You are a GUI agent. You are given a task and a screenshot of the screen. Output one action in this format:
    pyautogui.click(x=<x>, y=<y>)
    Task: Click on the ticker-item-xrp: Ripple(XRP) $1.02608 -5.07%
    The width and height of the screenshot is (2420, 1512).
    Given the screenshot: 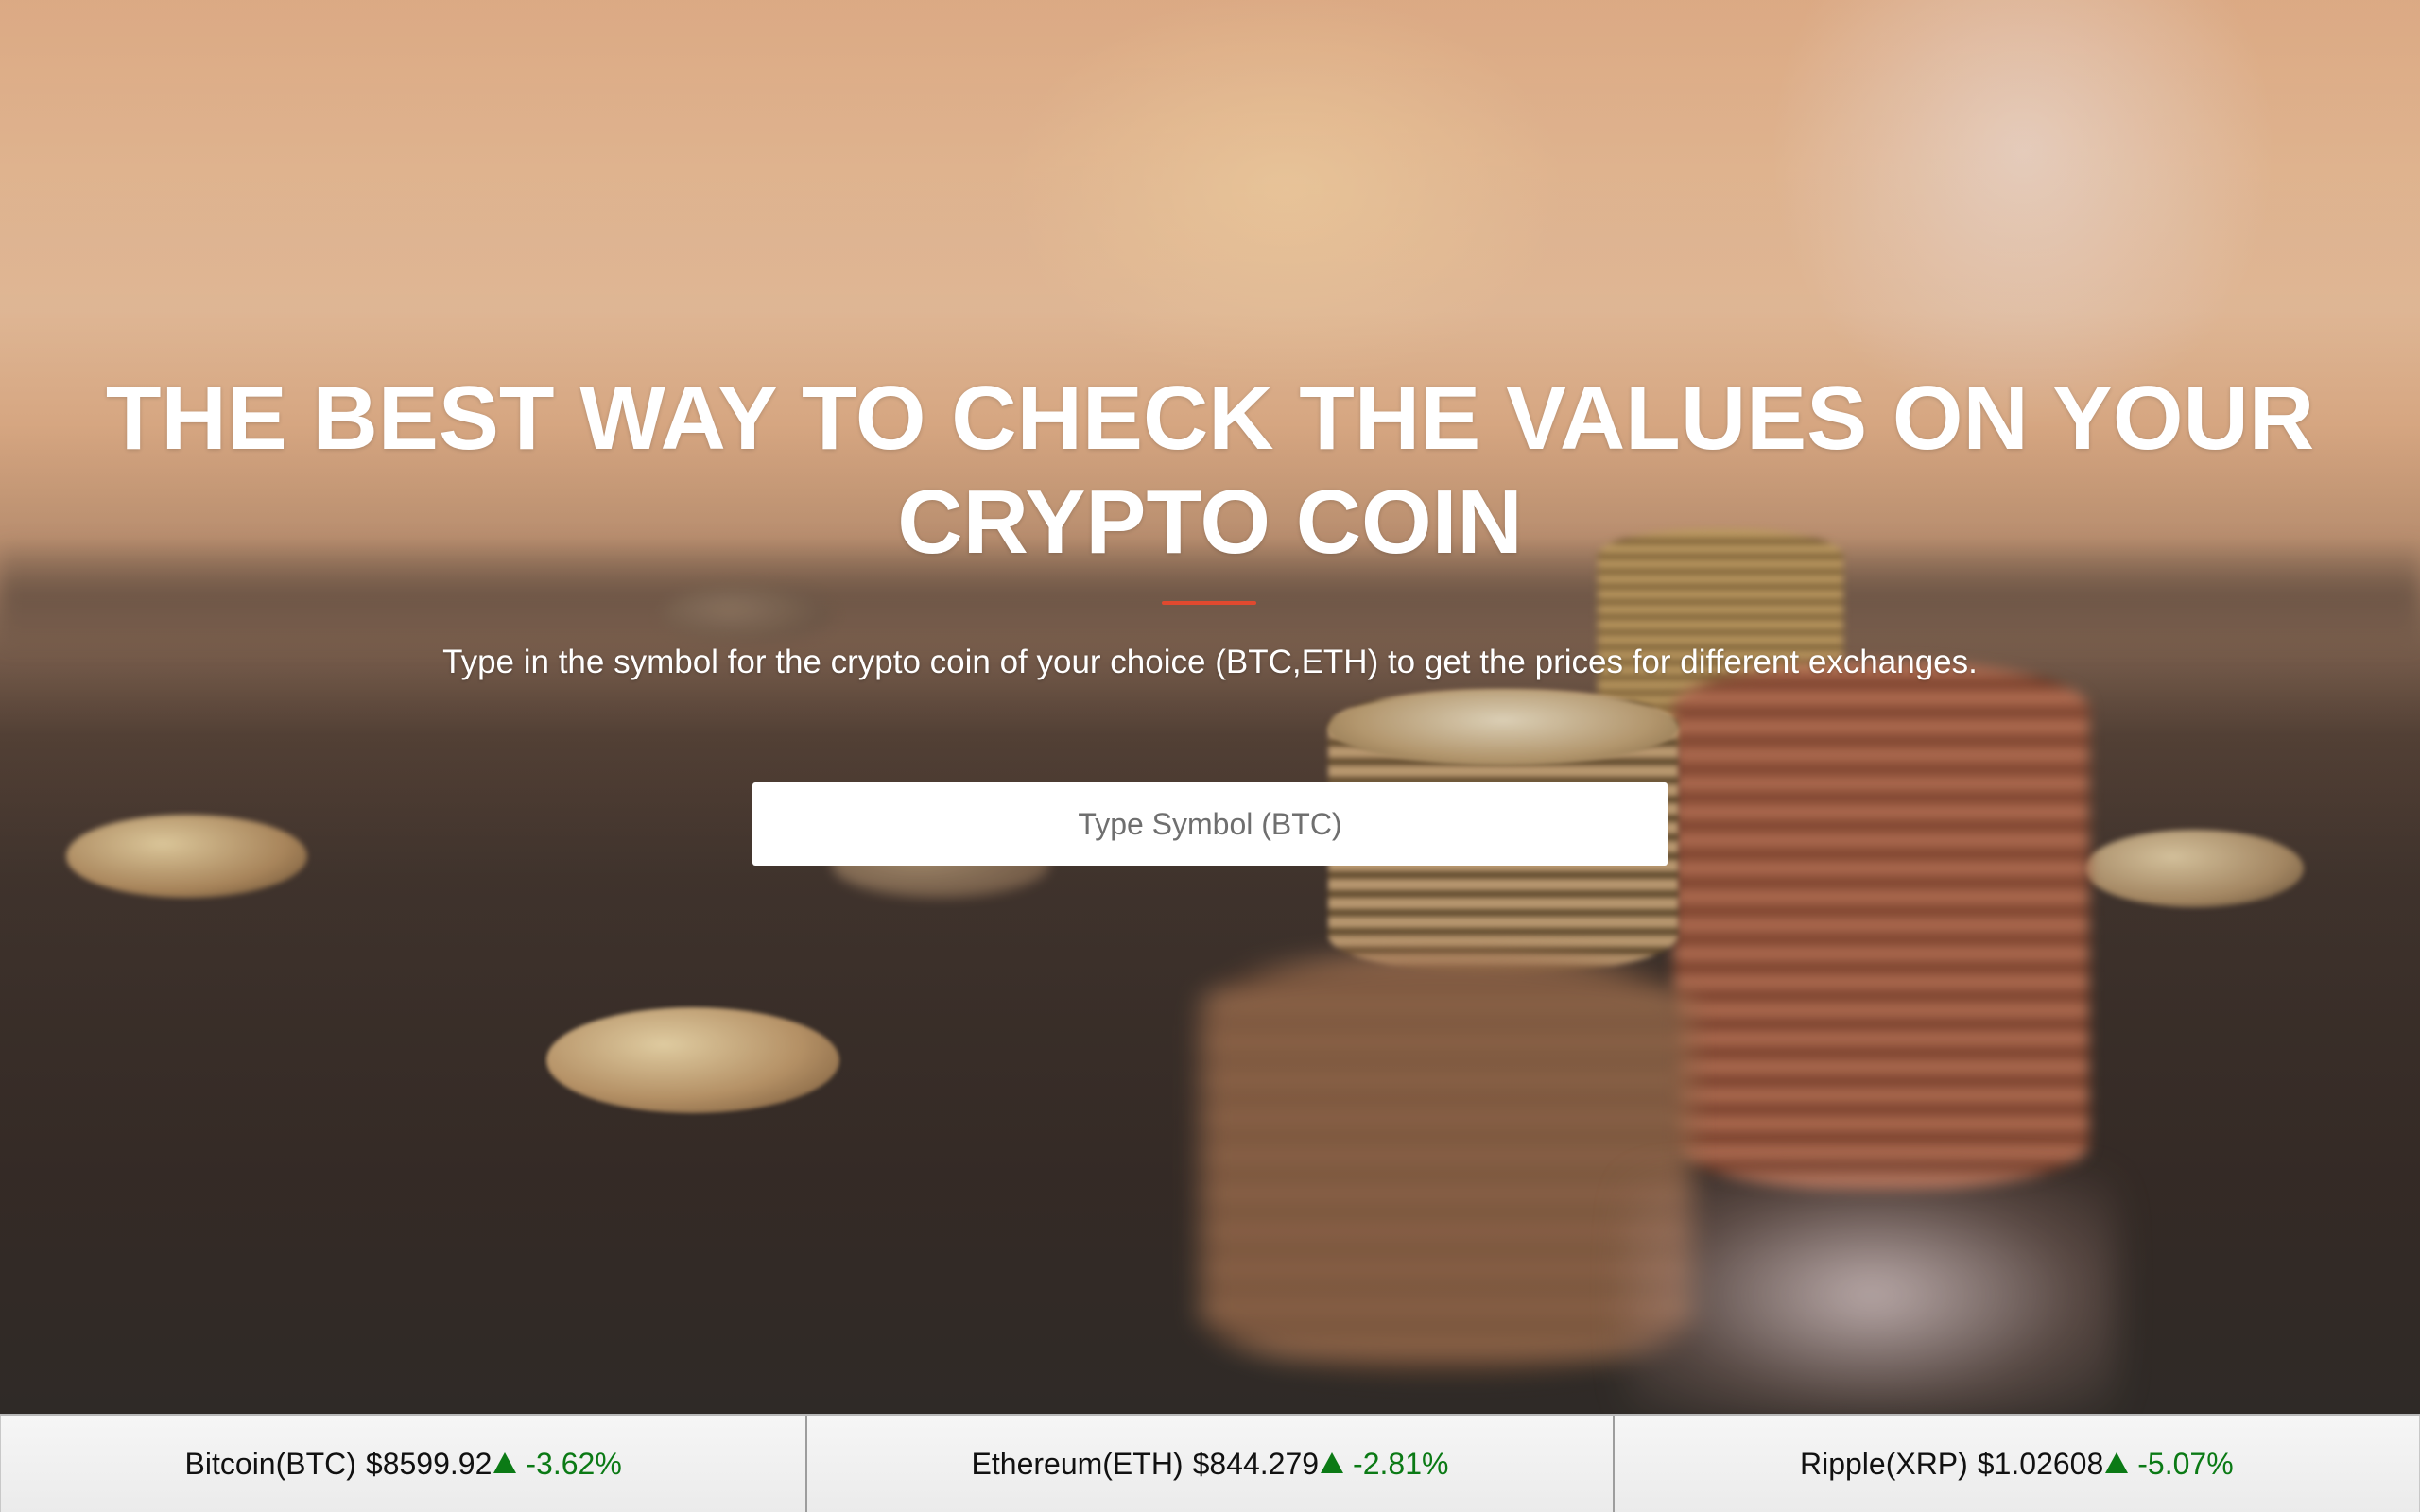 What is the action you would take?
    pyautogui.click(x=2016, y=1464)
    